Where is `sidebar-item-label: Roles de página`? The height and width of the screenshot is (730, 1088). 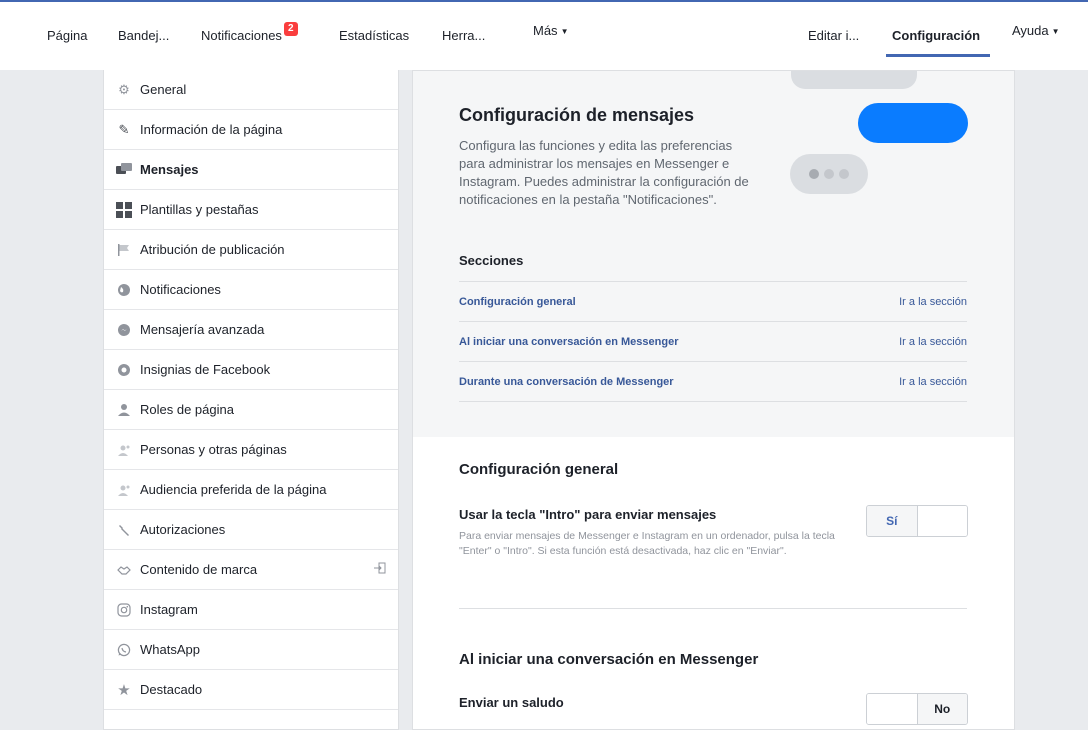 sidebar-item-label: Roles de página is located at coordinates (187, 409).